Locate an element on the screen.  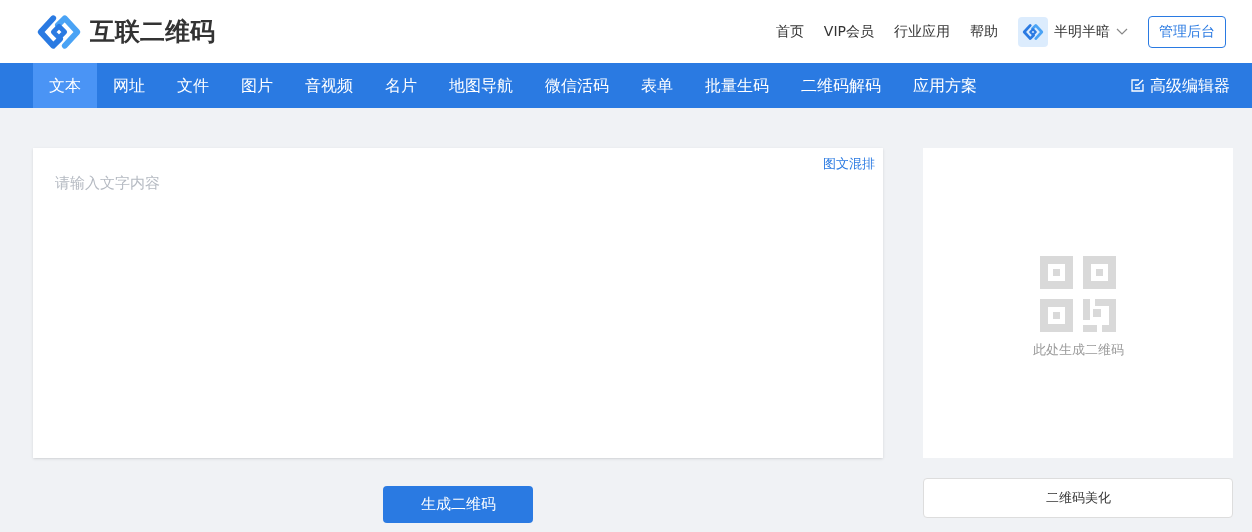
nav-tab: 文本 is located at coordinates (65, 85).